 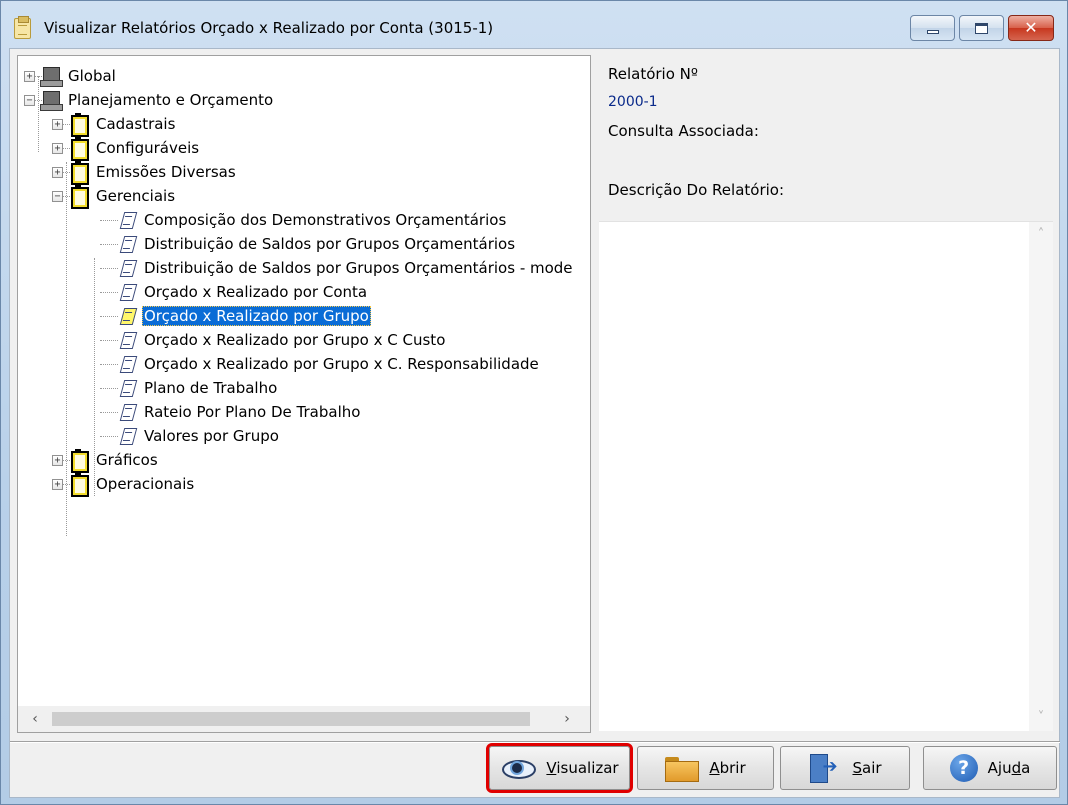 What do you see at coordinates (682, 768) in the screenshot?
I see `folder-icon` at bounding box center [682, 768].